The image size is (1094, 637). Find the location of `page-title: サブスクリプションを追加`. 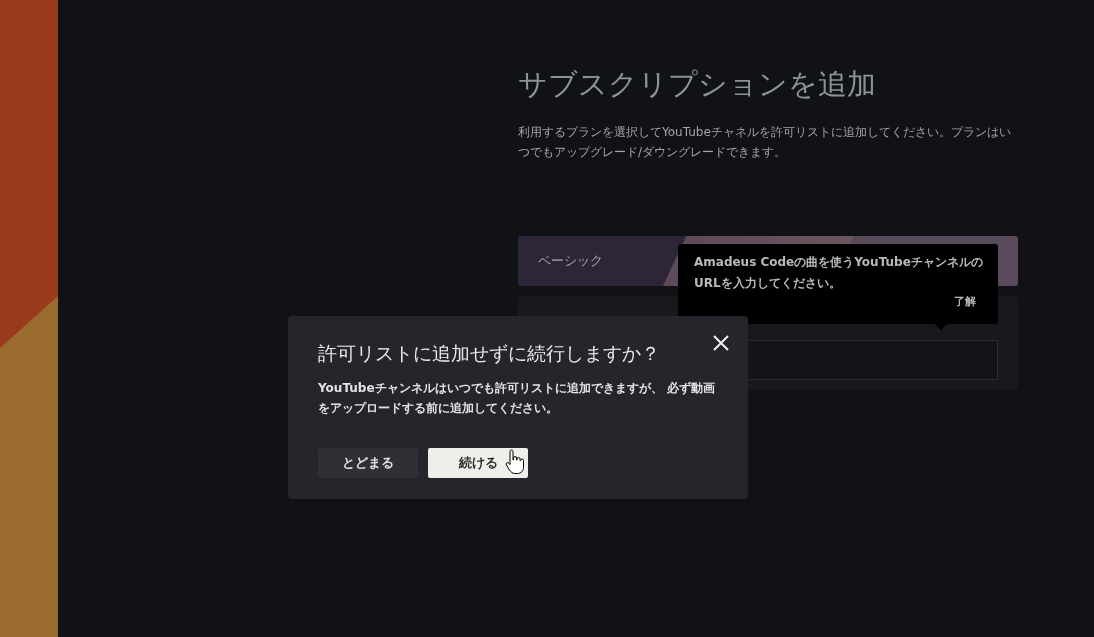

page-title: サブスクリプションを追加 is located at coordinates (697, 84).